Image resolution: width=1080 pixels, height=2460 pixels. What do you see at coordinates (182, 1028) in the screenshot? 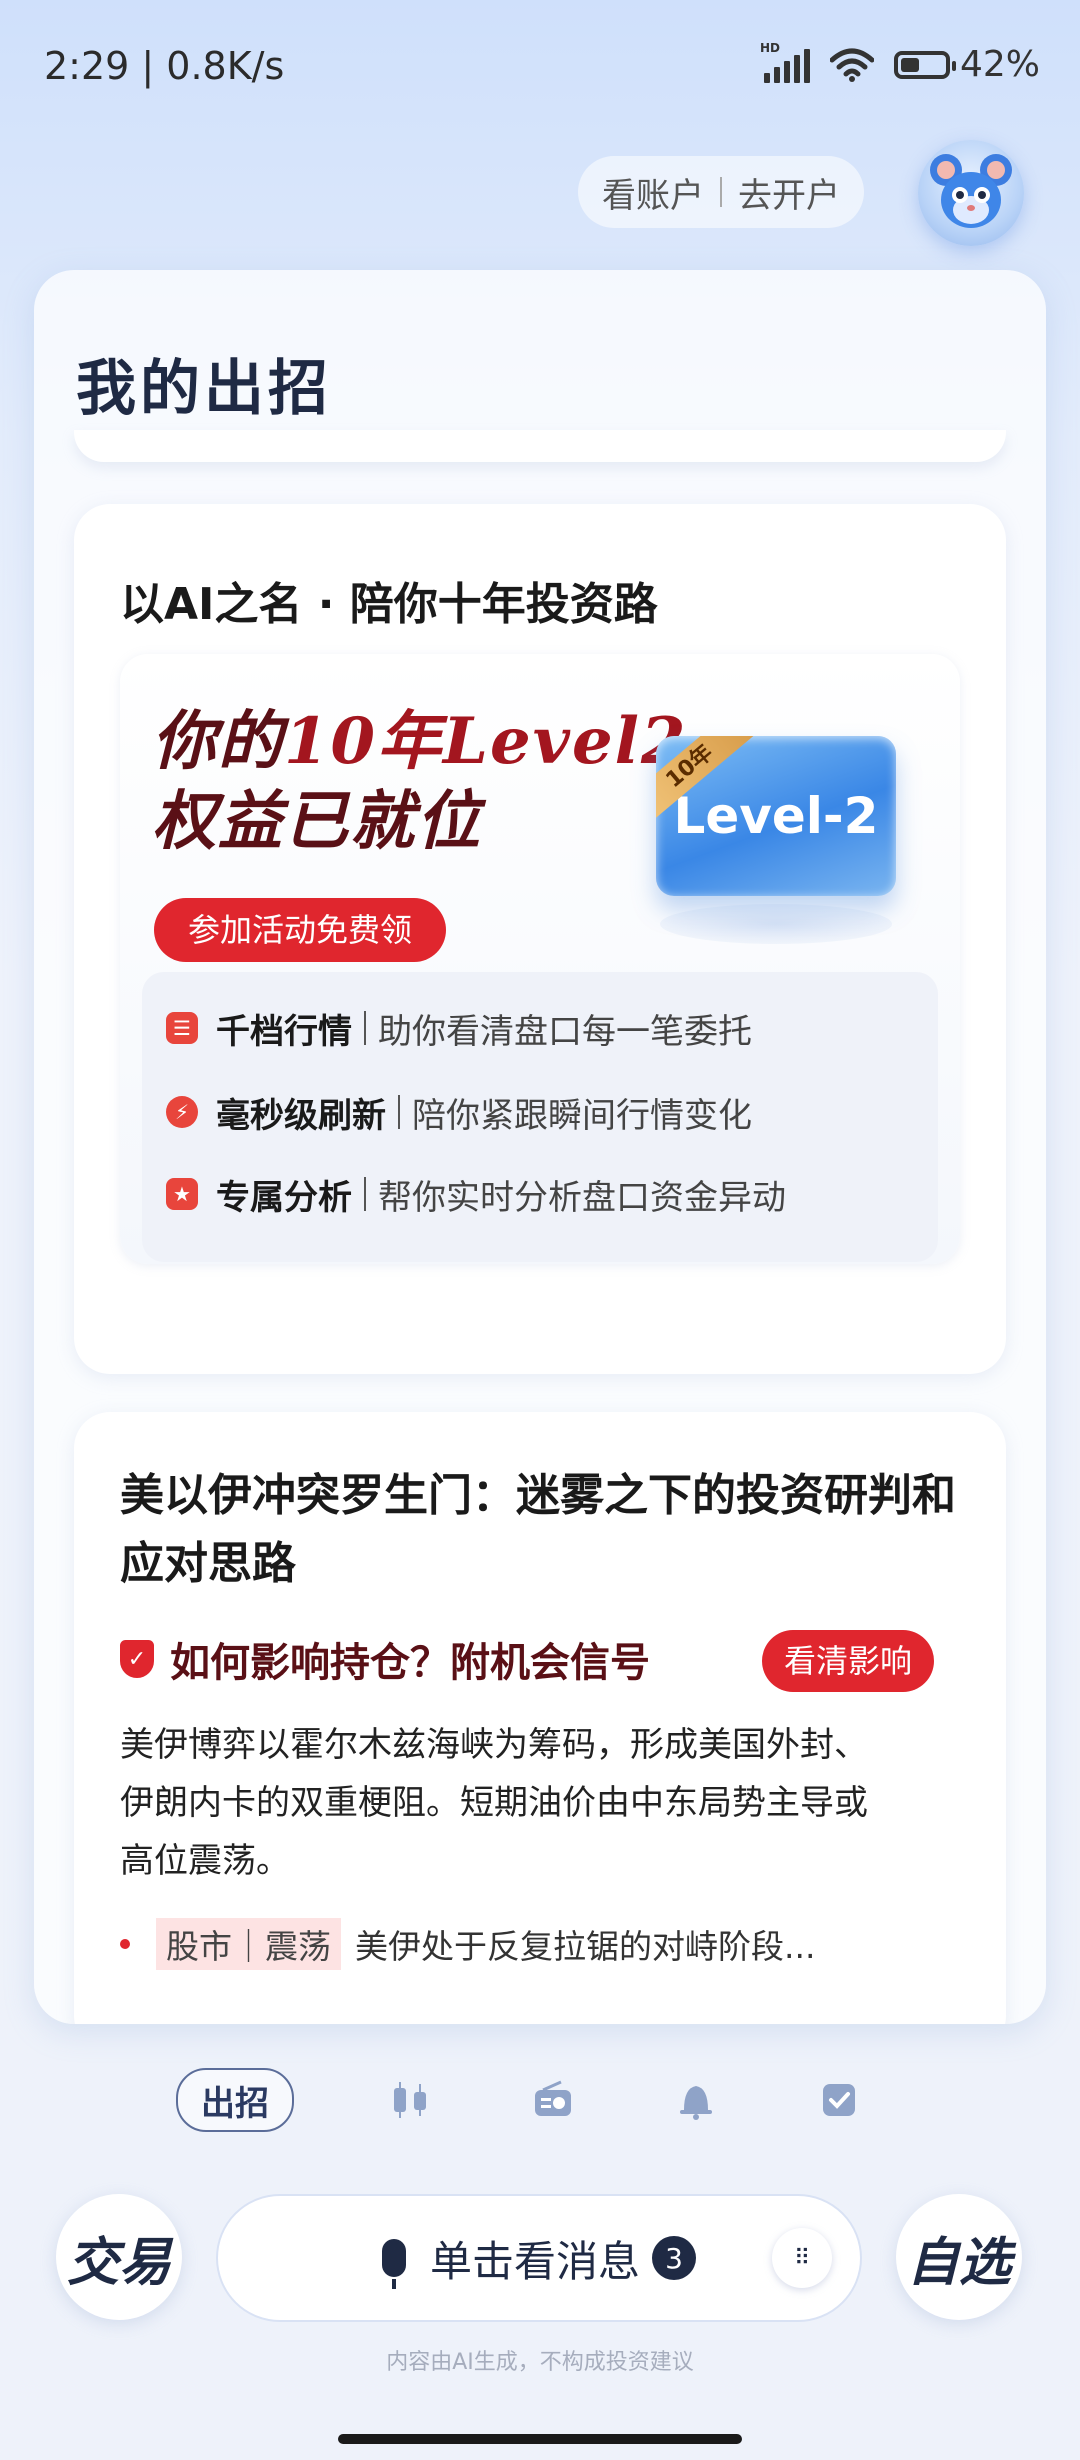
I see `list-icon: ☰` at bounding box center [182, 1028].